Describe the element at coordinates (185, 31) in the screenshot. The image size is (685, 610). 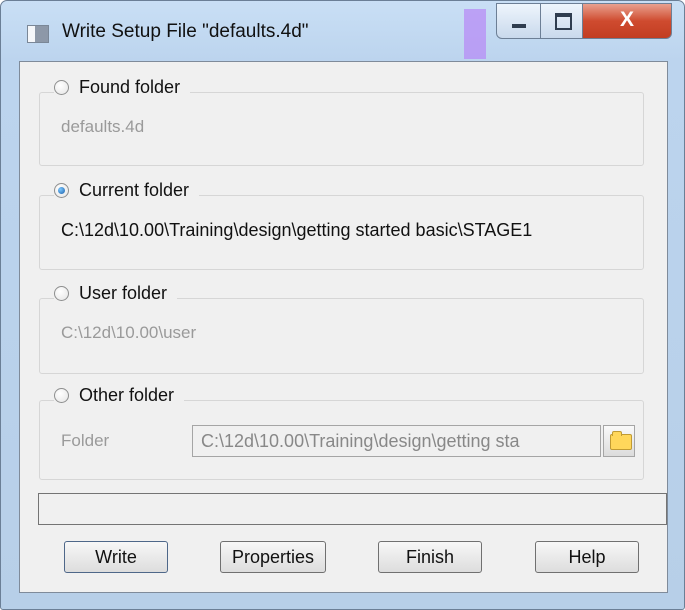
I see `window-title: Write Setup File "defaults.4d"` at that location.